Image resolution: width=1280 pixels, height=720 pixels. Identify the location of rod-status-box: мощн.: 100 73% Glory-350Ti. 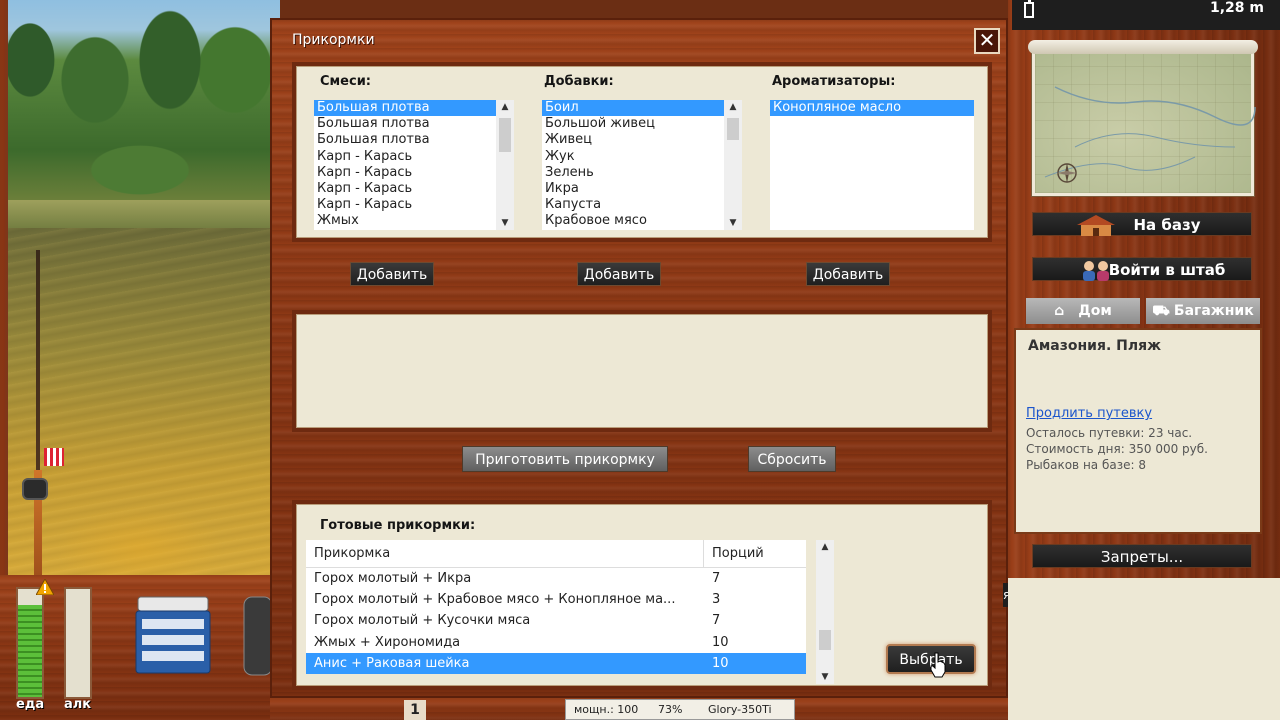
(680, 709).